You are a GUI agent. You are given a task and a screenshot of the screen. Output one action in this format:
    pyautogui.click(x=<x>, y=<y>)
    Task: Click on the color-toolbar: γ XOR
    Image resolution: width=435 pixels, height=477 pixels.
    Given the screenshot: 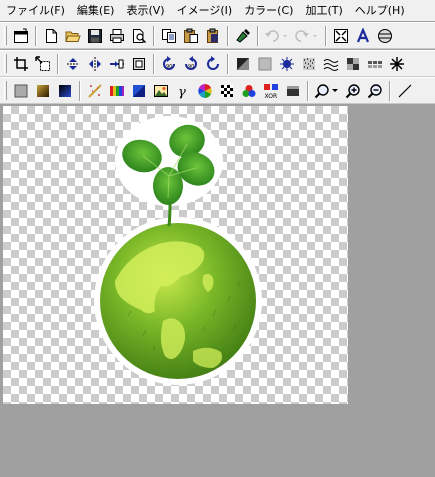 What is the action you would take?
    pyautogui.click(x=217, y=90)
    